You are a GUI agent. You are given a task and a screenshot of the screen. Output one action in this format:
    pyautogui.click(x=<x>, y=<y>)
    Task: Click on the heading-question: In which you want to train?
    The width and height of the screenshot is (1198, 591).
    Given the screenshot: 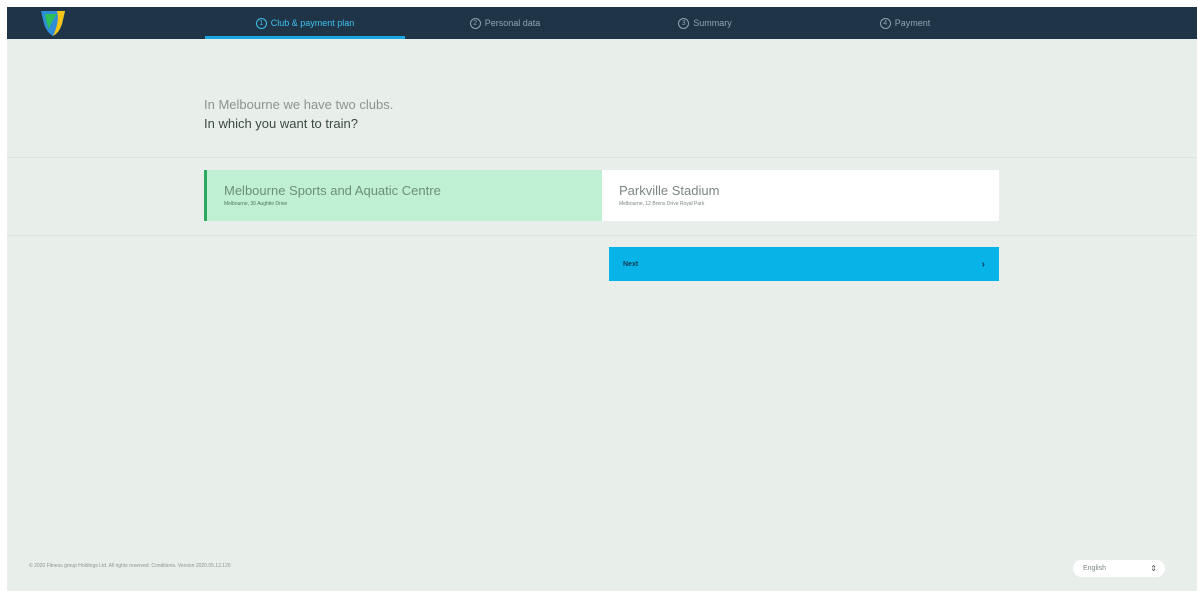 What is the action you would take?
    pyautogui.click(x=281, y=123)
    